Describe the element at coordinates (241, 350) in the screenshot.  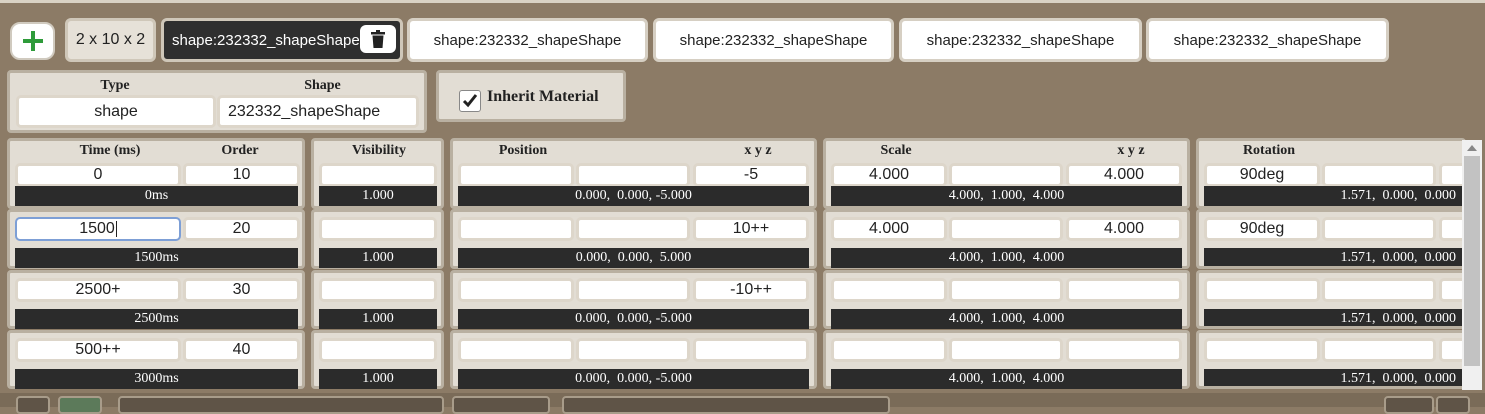
I see `order-input: 40` at that location.